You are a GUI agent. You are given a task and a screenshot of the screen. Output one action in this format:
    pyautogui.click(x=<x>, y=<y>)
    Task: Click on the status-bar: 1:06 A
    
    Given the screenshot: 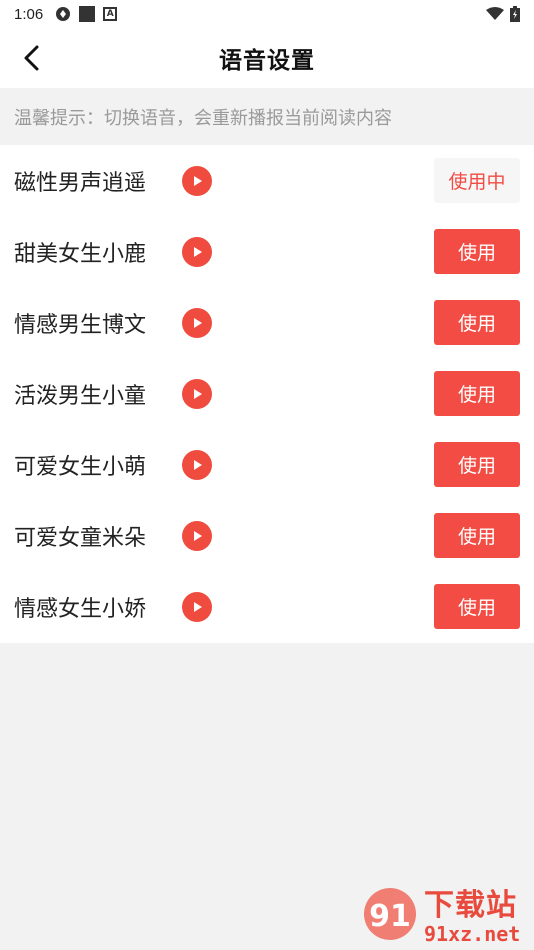 What is the action you would take?
    pyautogui.click(x=267, y=14)
    